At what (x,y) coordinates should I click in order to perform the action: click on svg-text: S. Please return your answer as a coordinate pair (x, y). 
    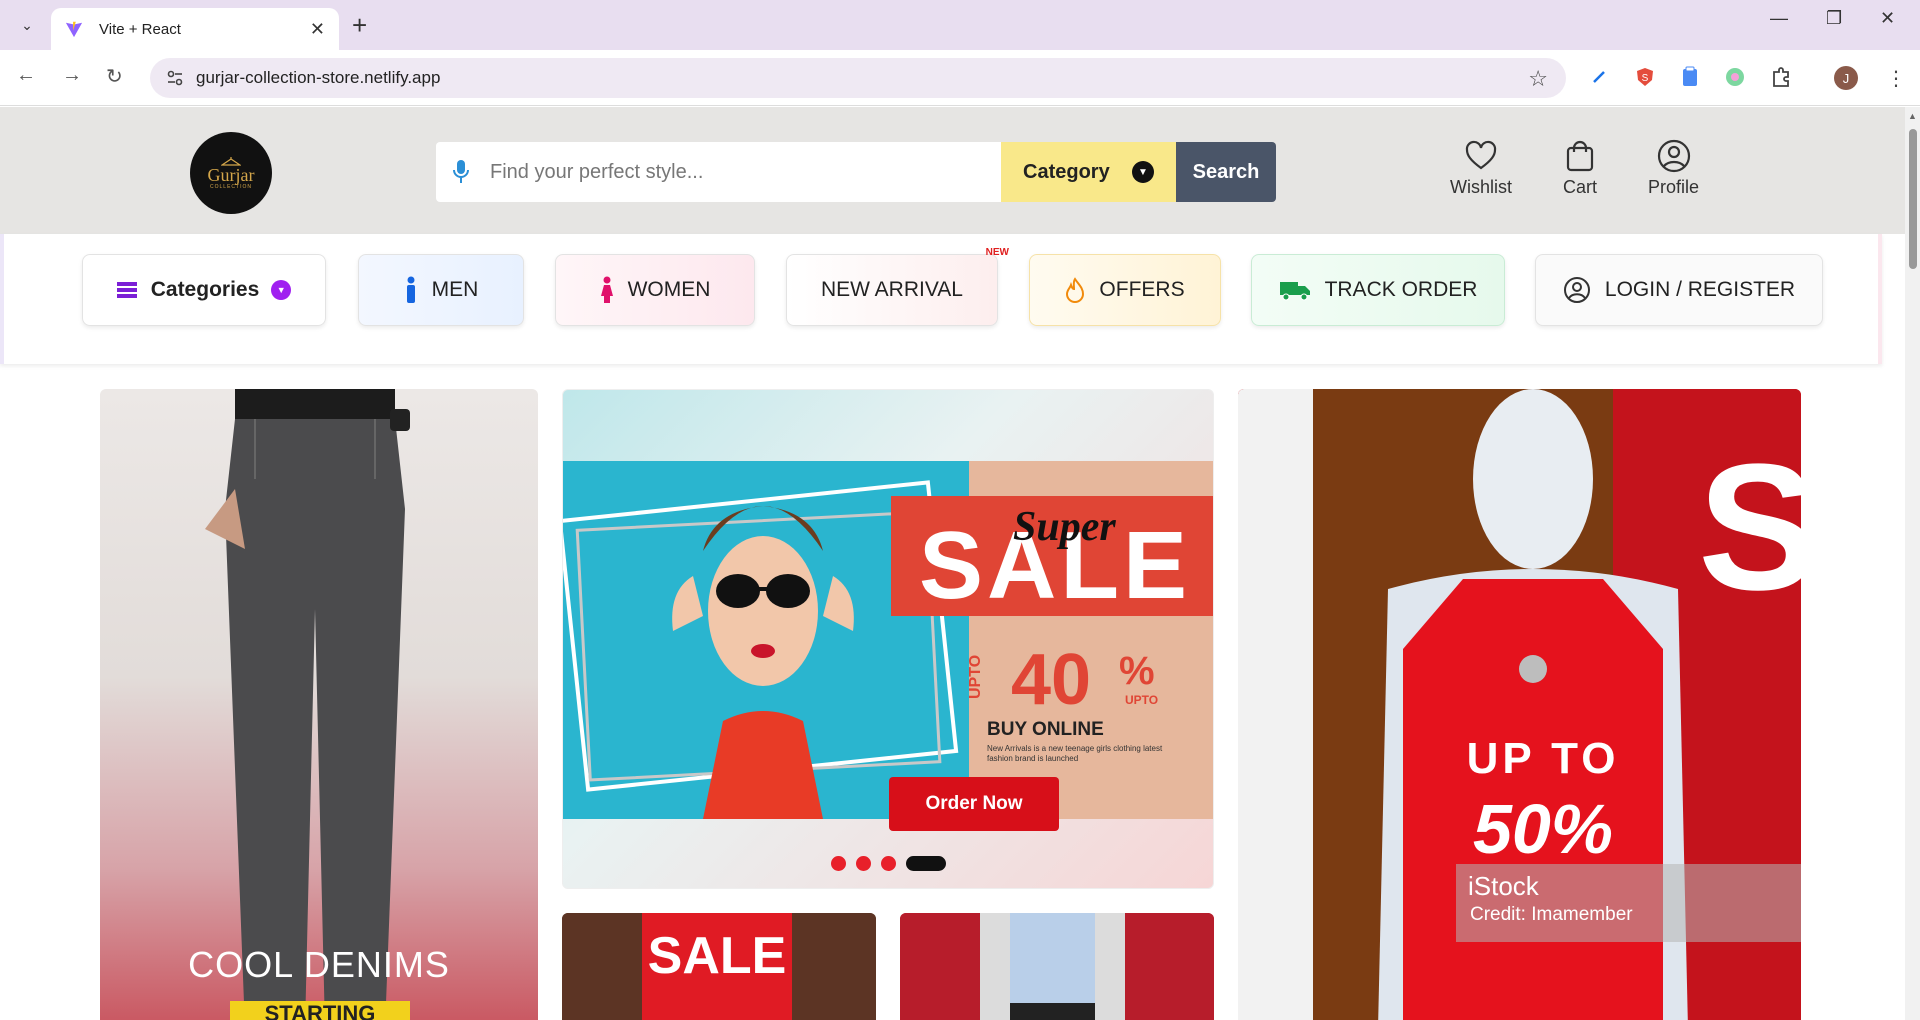
    Looking at the image, I should click on (1749, 527).